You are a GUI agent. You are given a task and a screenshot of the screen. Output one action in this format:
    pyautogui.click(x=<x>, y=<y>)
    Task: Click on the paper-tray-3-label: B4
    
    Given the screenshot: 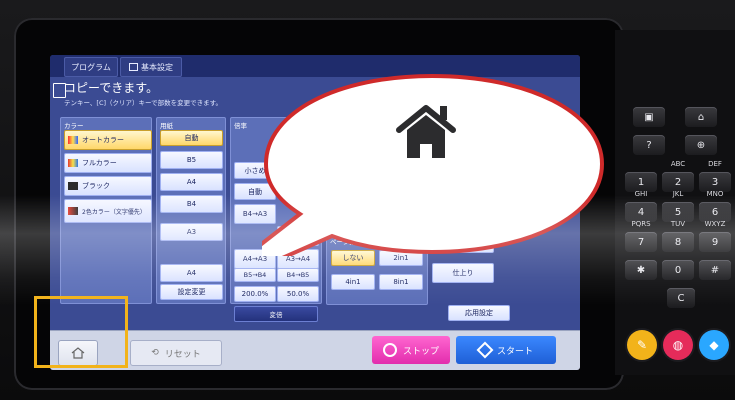 What is the action you would take?
    pyautogui.click(x=191, y=204)
    